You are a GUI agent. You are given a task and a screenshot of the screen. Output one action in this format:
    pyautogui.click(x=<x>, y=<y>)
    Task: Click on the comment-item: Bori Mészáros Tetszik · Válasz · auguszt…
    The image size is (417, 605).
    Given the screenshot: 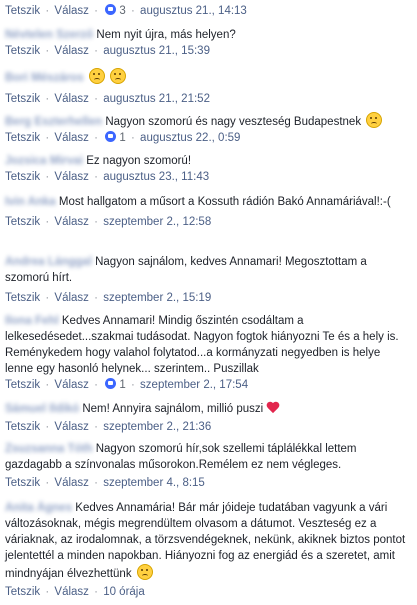 What is the action you would take?
    pyautogui.click(x=208, y=87)
    